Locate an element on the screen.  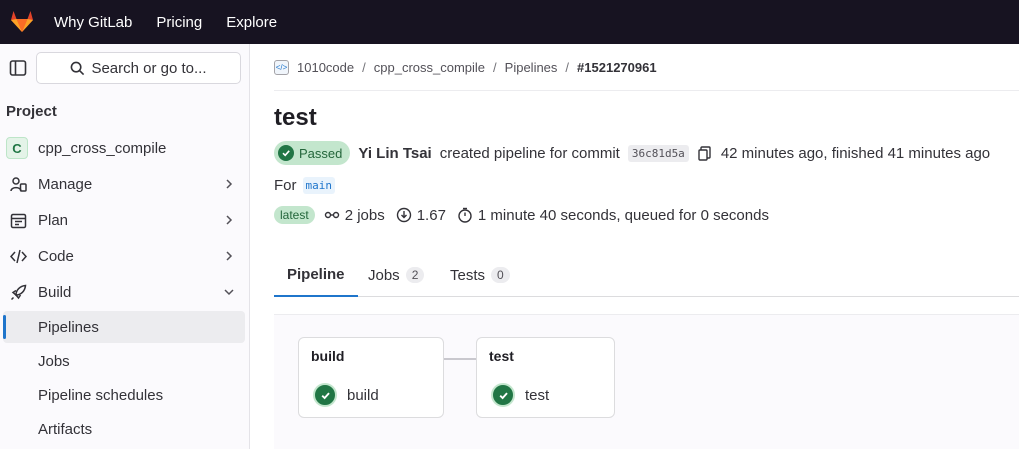
status-label: Passed is located at coordinates (321, 153).